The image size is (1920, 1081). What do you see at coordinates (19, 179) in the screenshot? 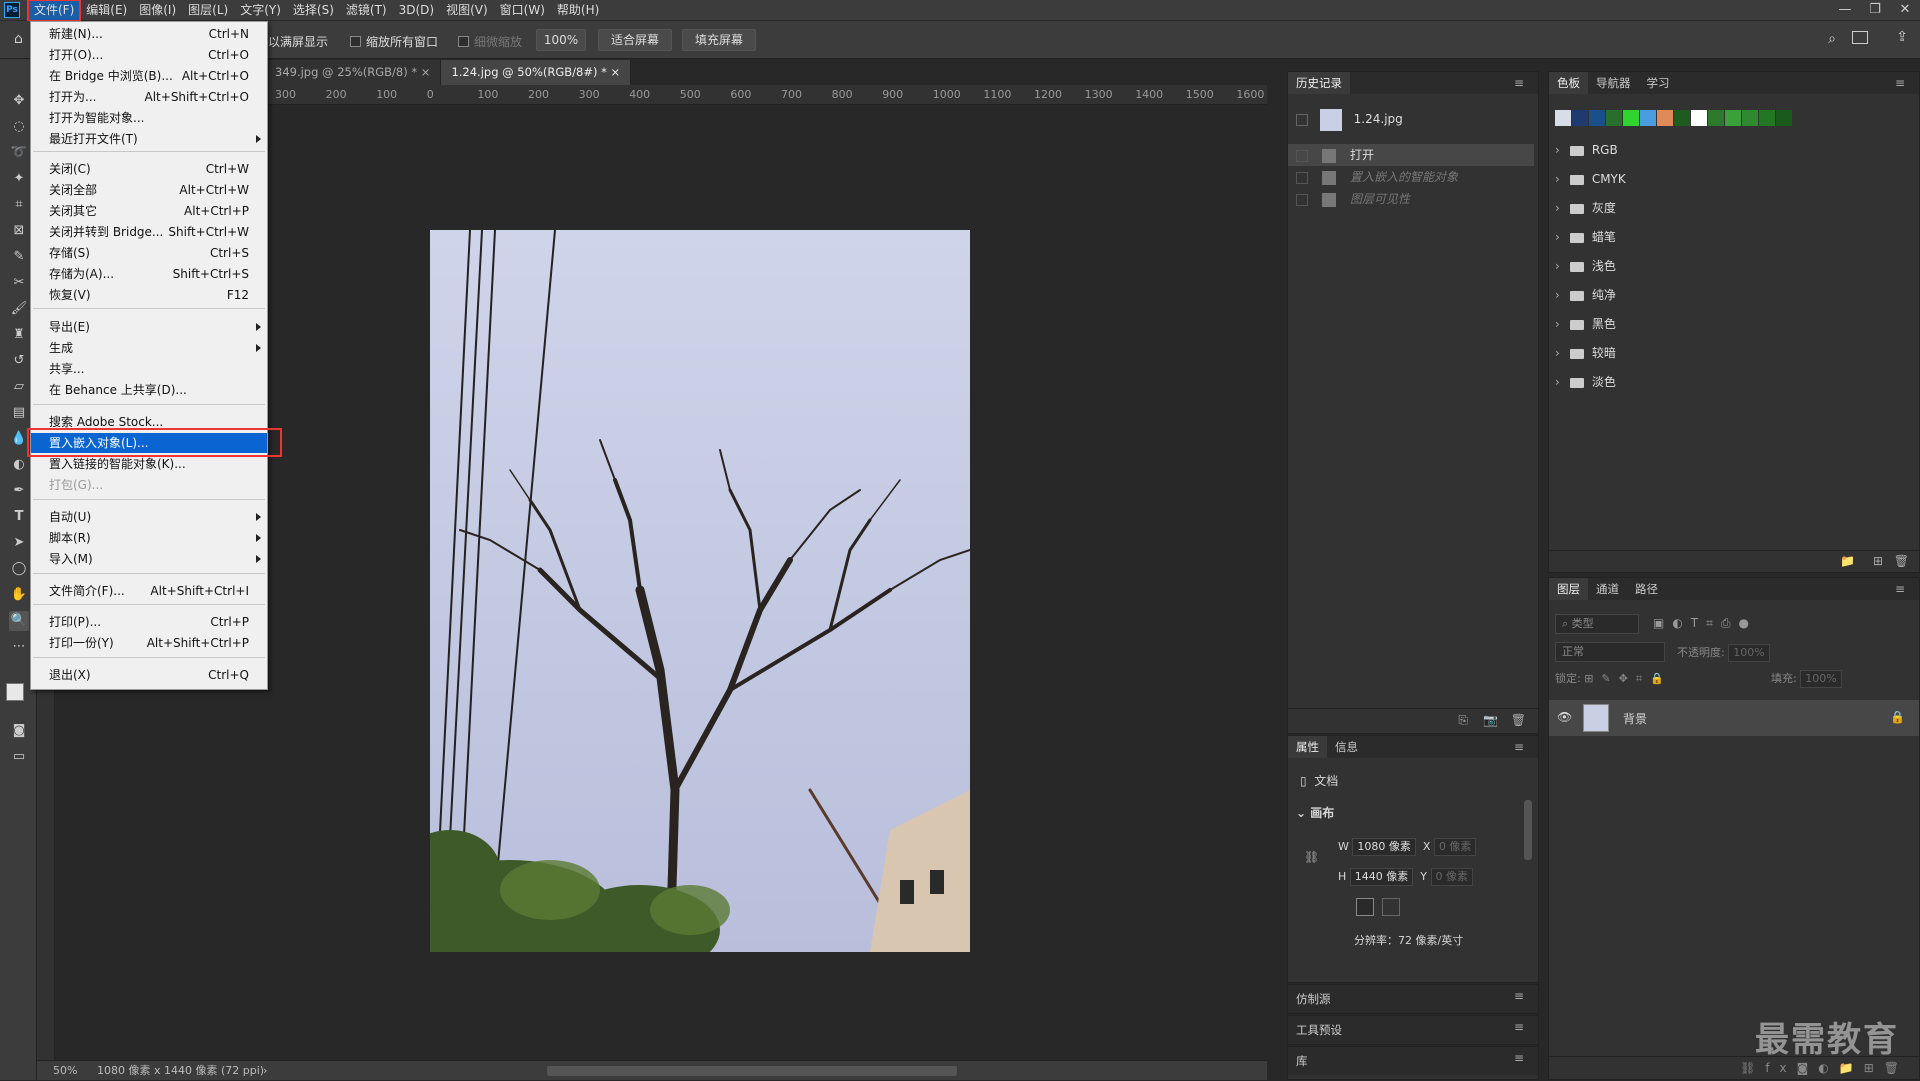
I see `magic-wand-tool-icon: ✦` at bounding box center [19, 179].